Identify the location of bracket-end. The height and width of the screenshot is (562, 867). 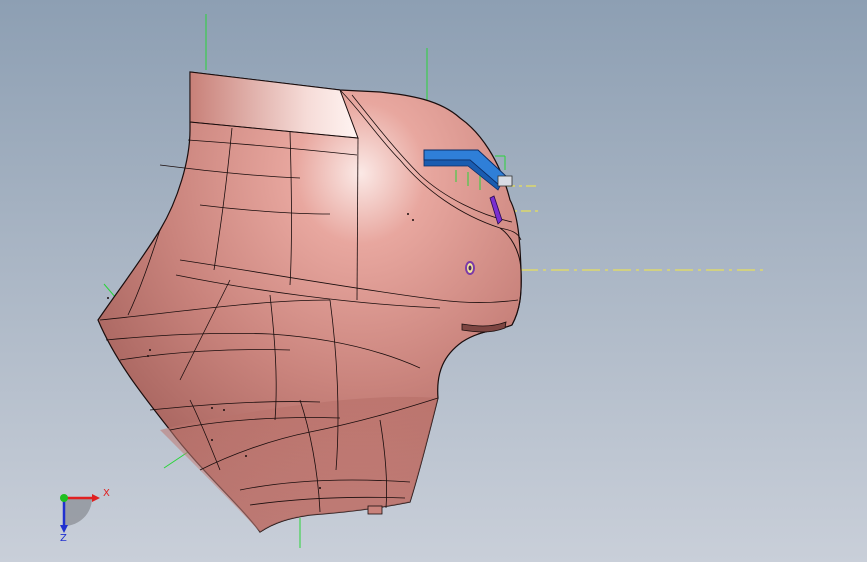
(505, 181).